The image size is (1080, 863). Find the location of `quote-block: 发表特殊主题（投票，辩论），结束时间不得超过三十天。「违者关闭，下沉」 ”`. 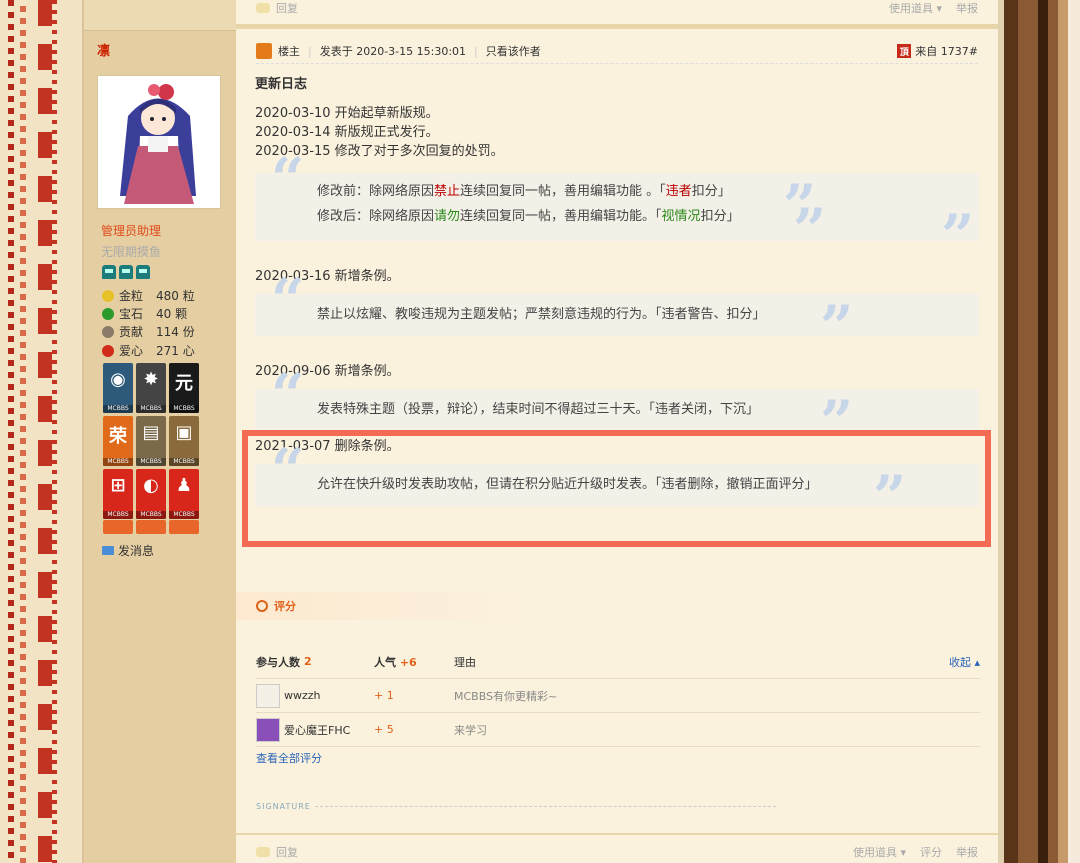

quote-block: 发表特殊主题（投票，辩论），结束时间不得超过三十天。「违者关闭，下沉」 ” is located at coordinates (617, 417).